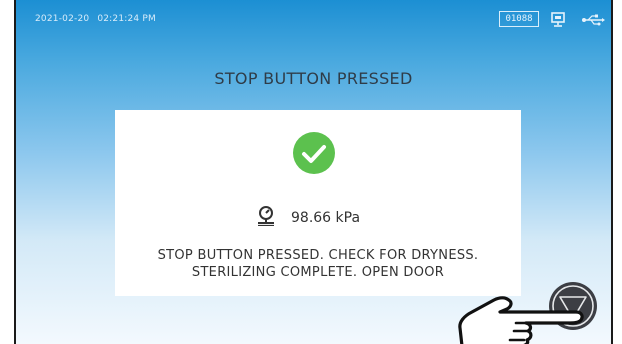 The height and width of the screenshot is (344, 622). I want to click on page-title: STOP BUTTON PRESSED, so click(313, 78).